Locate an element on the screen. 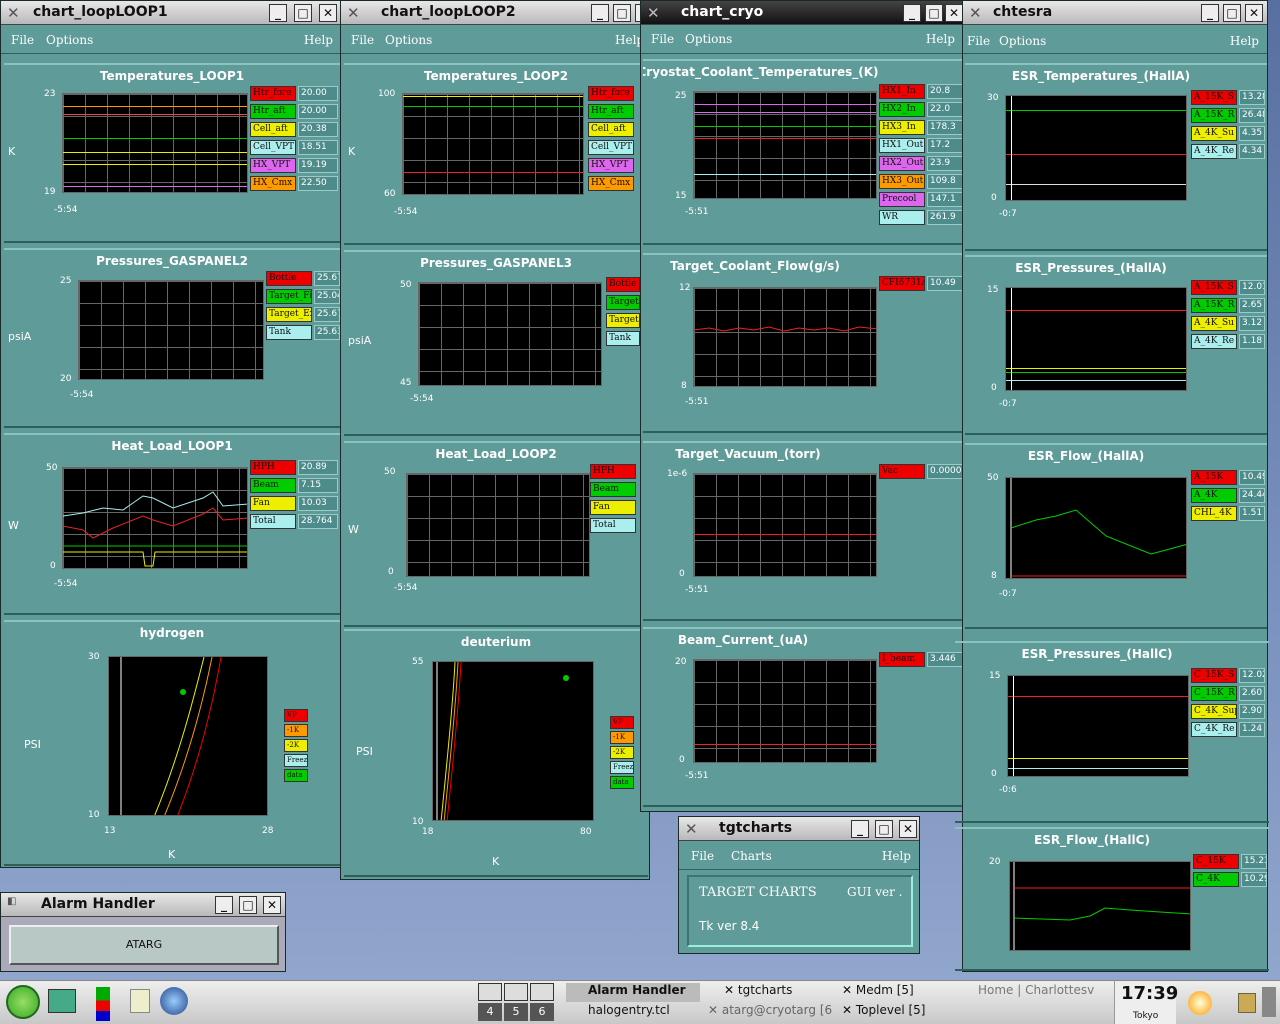 The height and width of the screenshot is (1024, 1280). task-medm: ✕ Medm [5] is located at coordinates (904, 992).